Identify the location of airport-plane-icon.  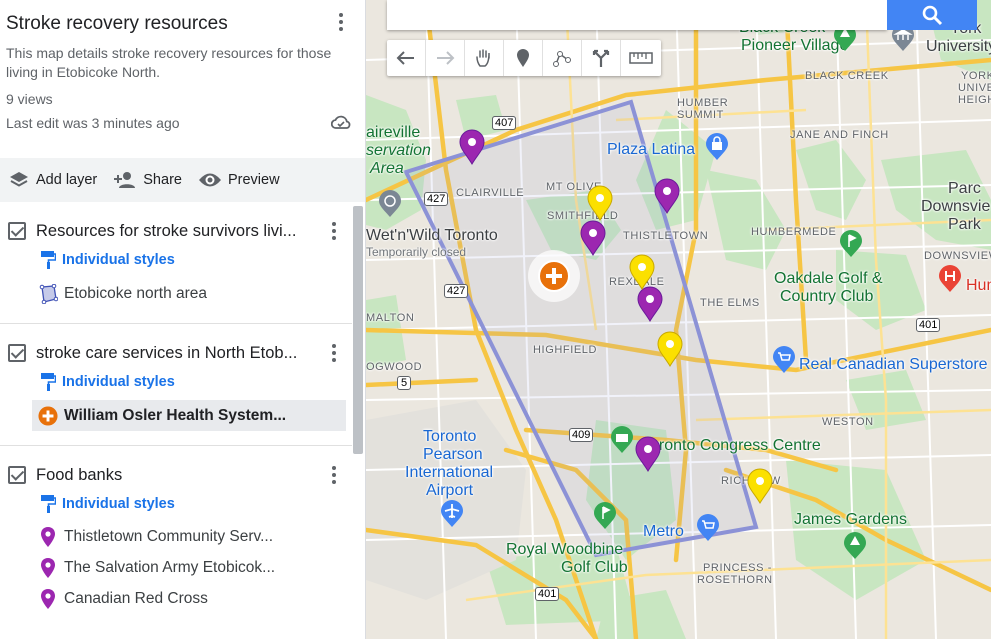
(452, 514).